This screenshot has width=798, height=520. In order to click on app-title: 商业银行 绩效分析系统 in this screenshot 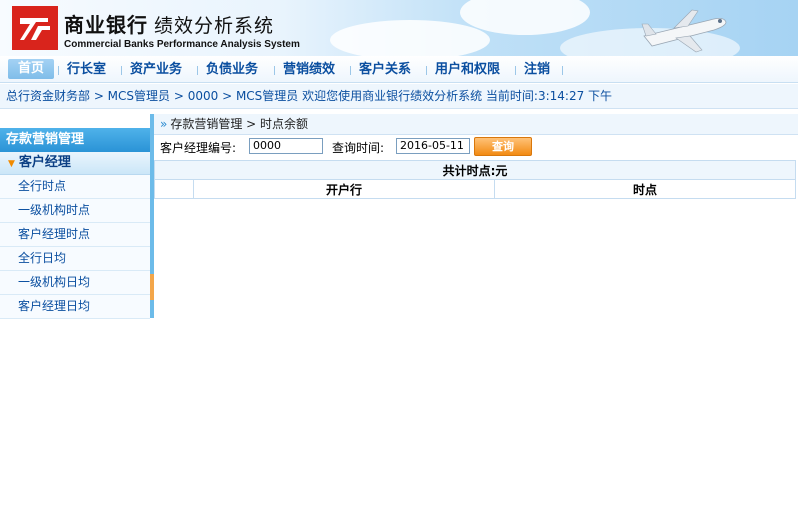, I will do `click(169, 23)`.